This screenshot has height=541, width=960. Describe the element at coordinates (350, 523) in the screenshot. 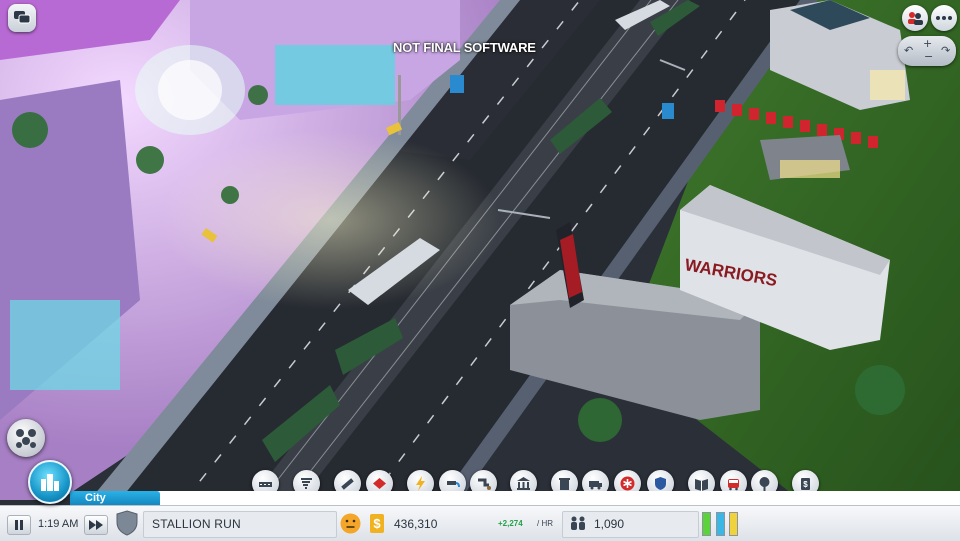

I see `happiness-face-icon` at that location.